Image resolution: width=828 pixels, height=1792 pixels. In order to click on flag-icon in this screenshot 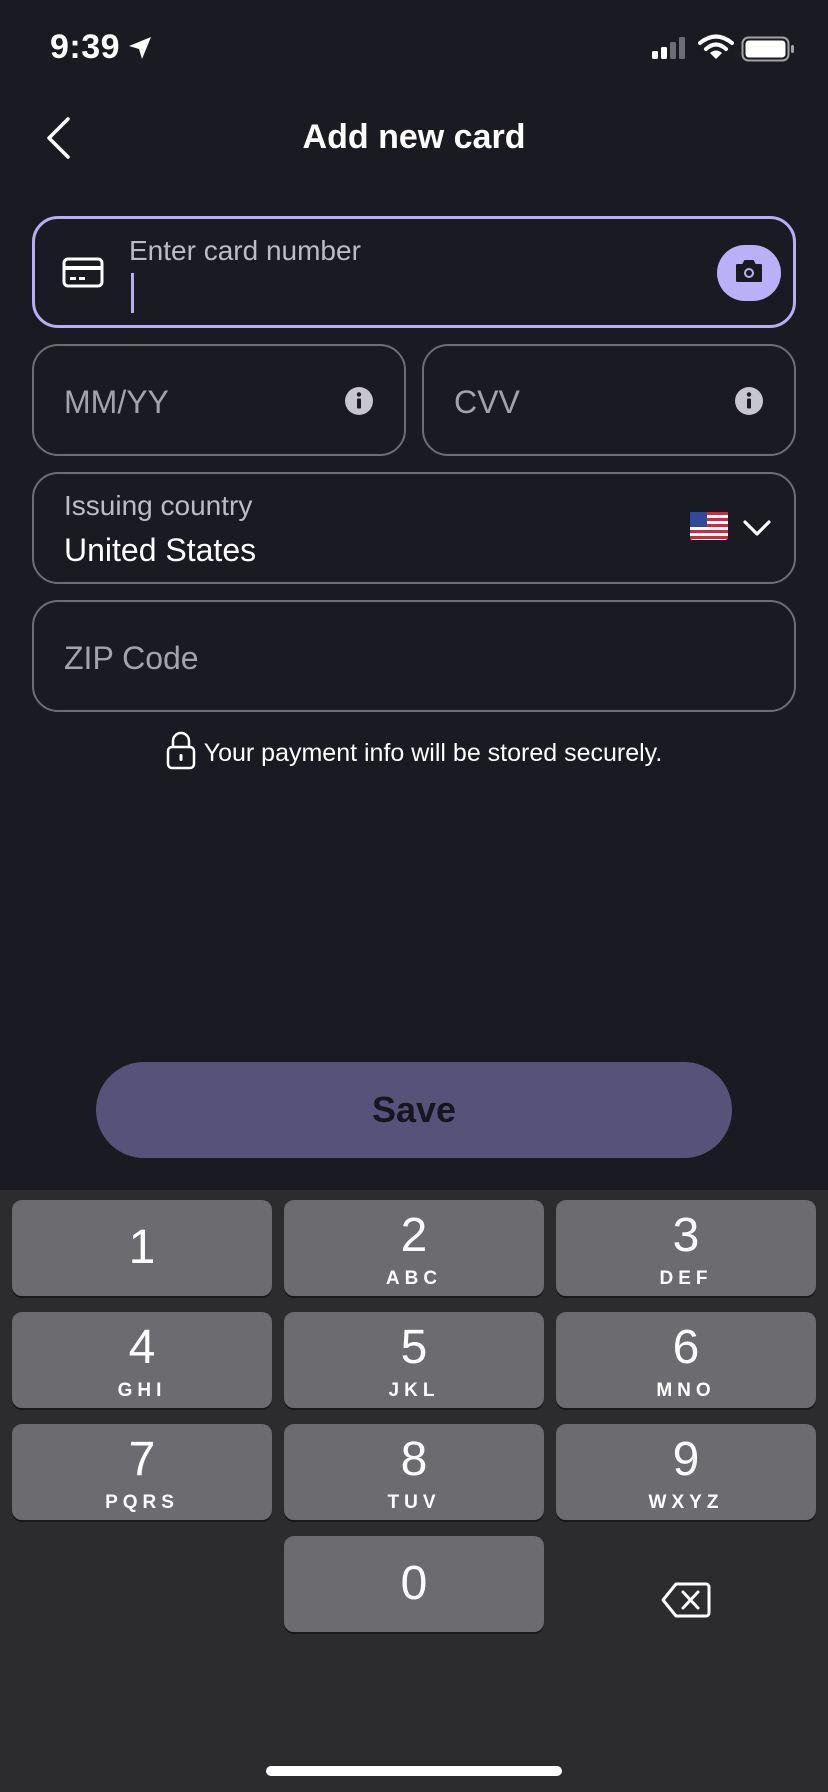, I will do `click(709, 528)`.